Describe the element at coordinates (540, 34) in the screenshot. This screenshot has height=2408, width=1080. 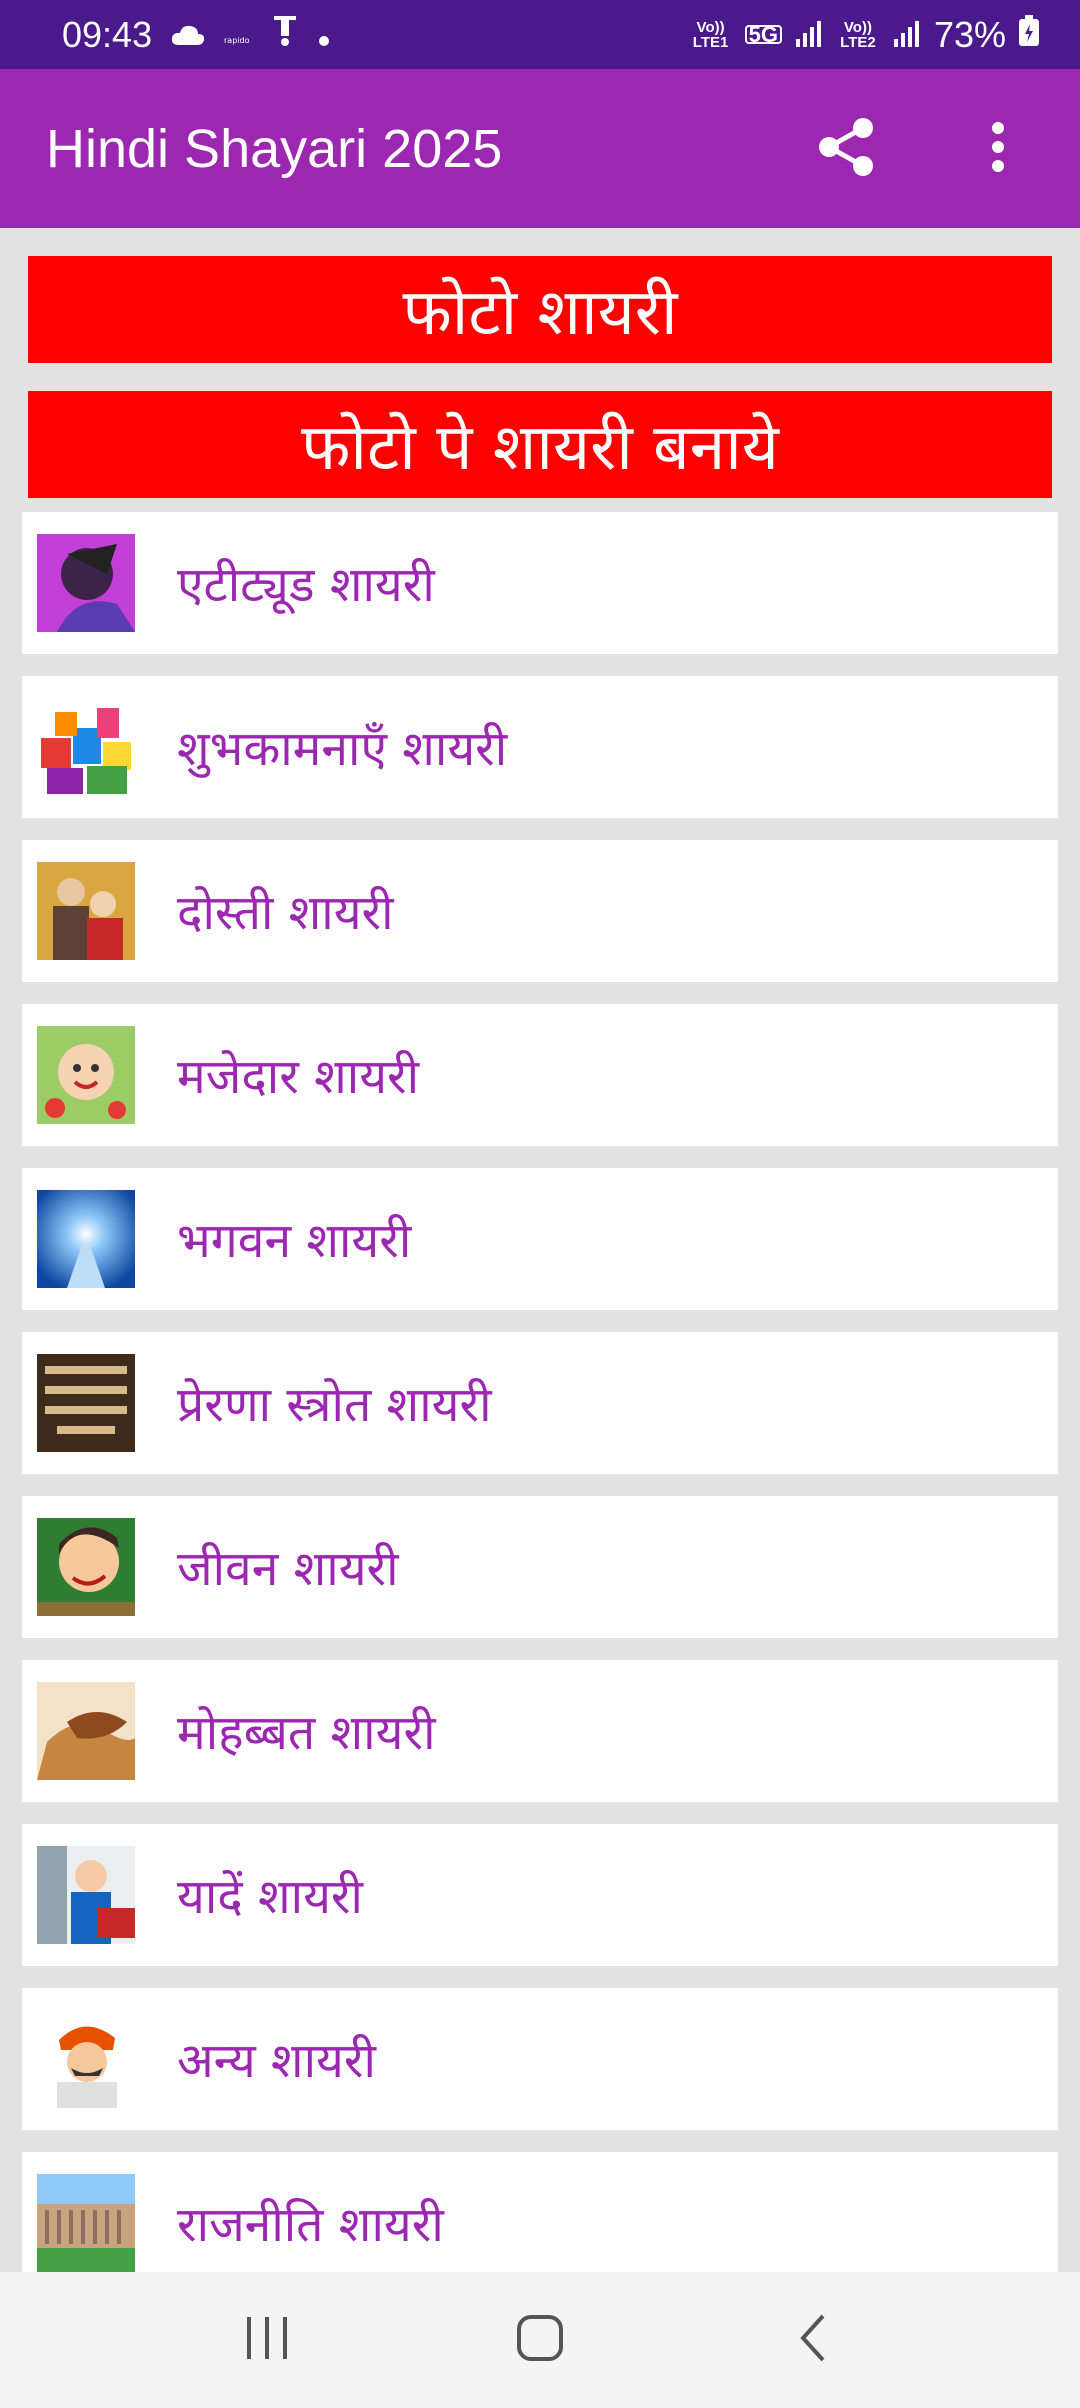
I see `status-bar: 09:43 rapido Vo)) LTE1 5G Vo)) LTE2 73%` at that location.